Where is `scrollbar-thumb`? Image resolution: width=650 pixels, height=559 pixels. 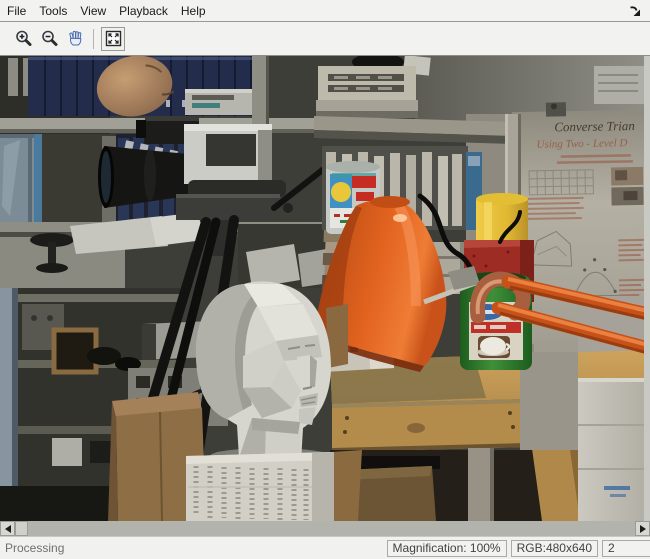
scrollbar-thumb is located at coordinates (21, 528).